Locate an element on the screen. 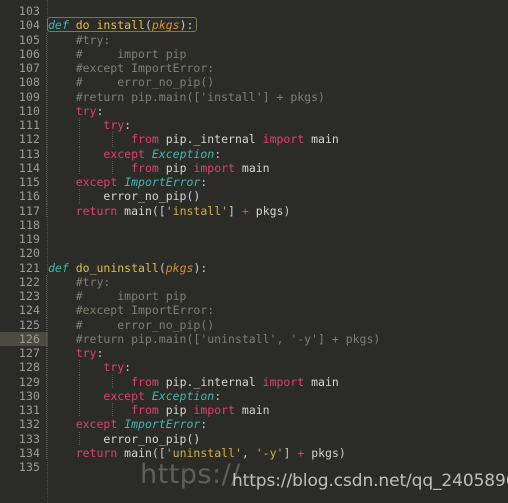 Image resolution: width=508 pixels, height=503 pixels. token-cmt: #except ImportError: is located at coordinates (131, 310).